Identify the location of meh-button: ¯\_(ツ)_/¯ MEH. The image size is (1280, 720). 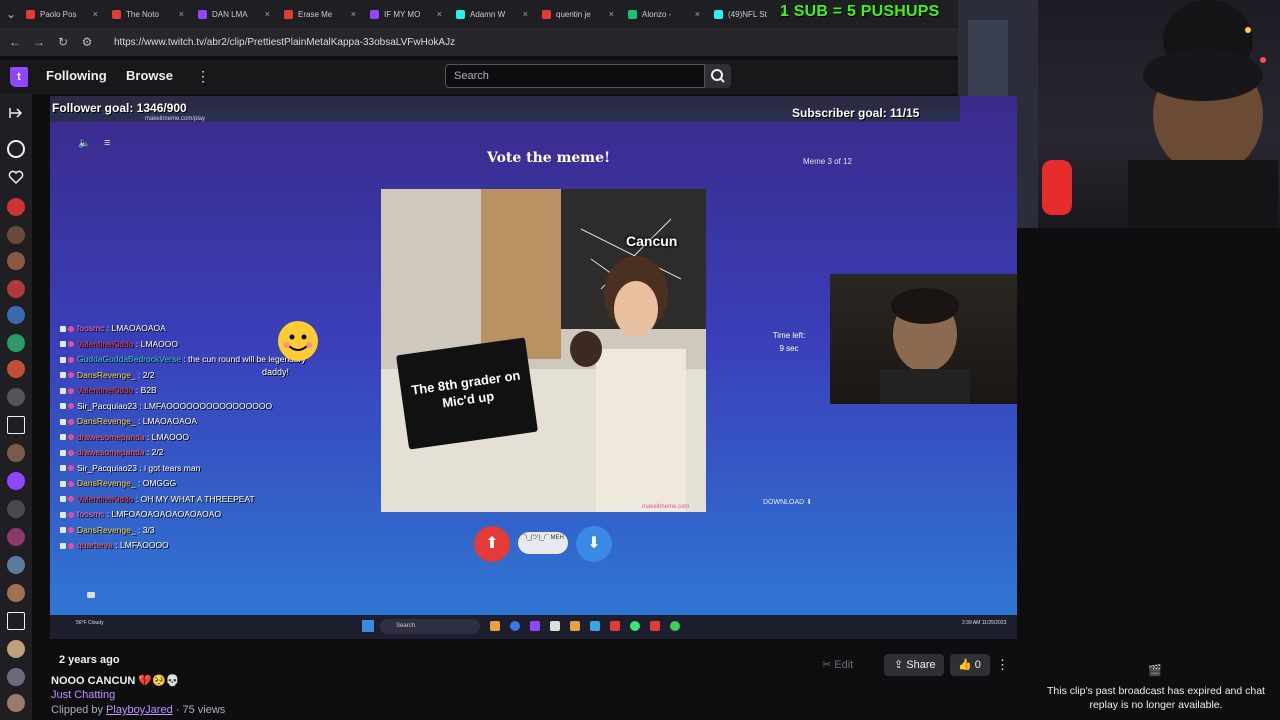
(543, 543).